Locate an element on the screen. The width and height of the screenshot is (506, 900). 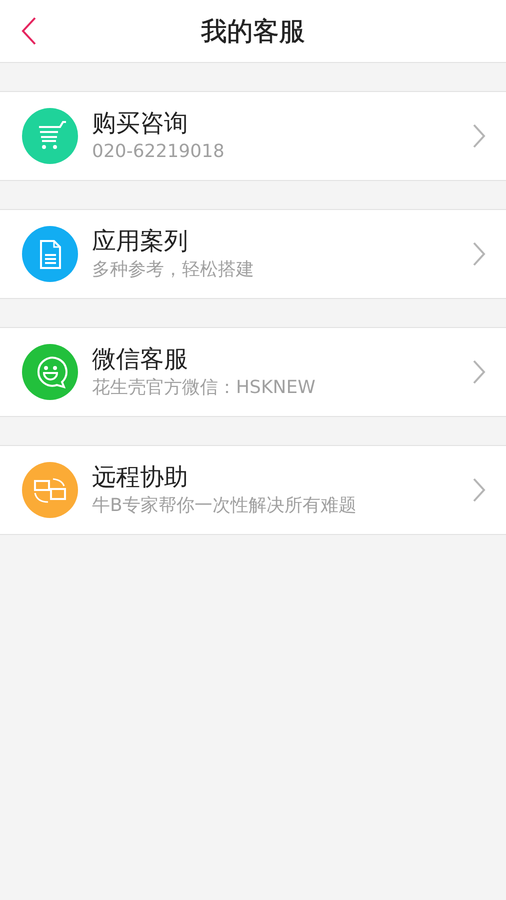
item-subtitle: 牛B专家帮你一次性解决所有难题 is located at coordinates (225, 506).